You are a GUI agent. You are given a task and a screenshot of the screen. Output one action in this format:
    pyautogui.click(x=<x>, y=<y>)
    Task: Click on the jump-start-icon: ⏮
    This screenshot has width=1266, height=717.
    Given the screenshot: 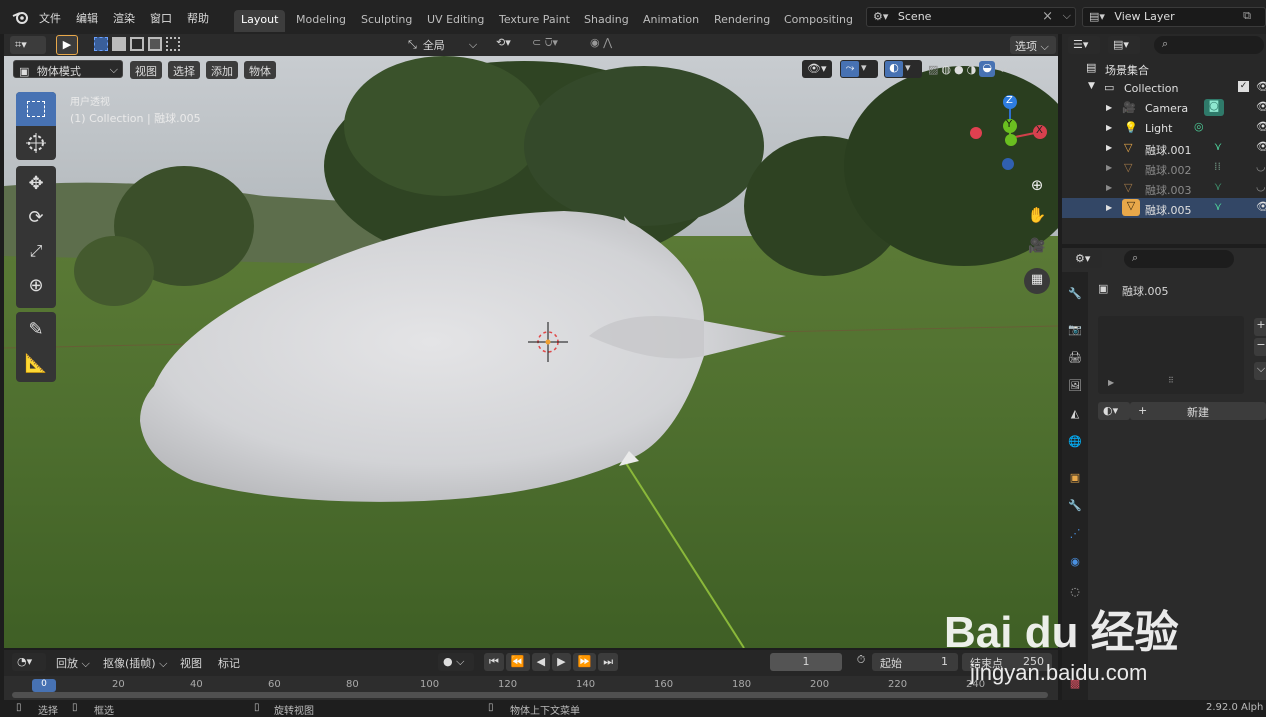 What is the action you would take?
    pyautogui.click(x=494, y=662)
    